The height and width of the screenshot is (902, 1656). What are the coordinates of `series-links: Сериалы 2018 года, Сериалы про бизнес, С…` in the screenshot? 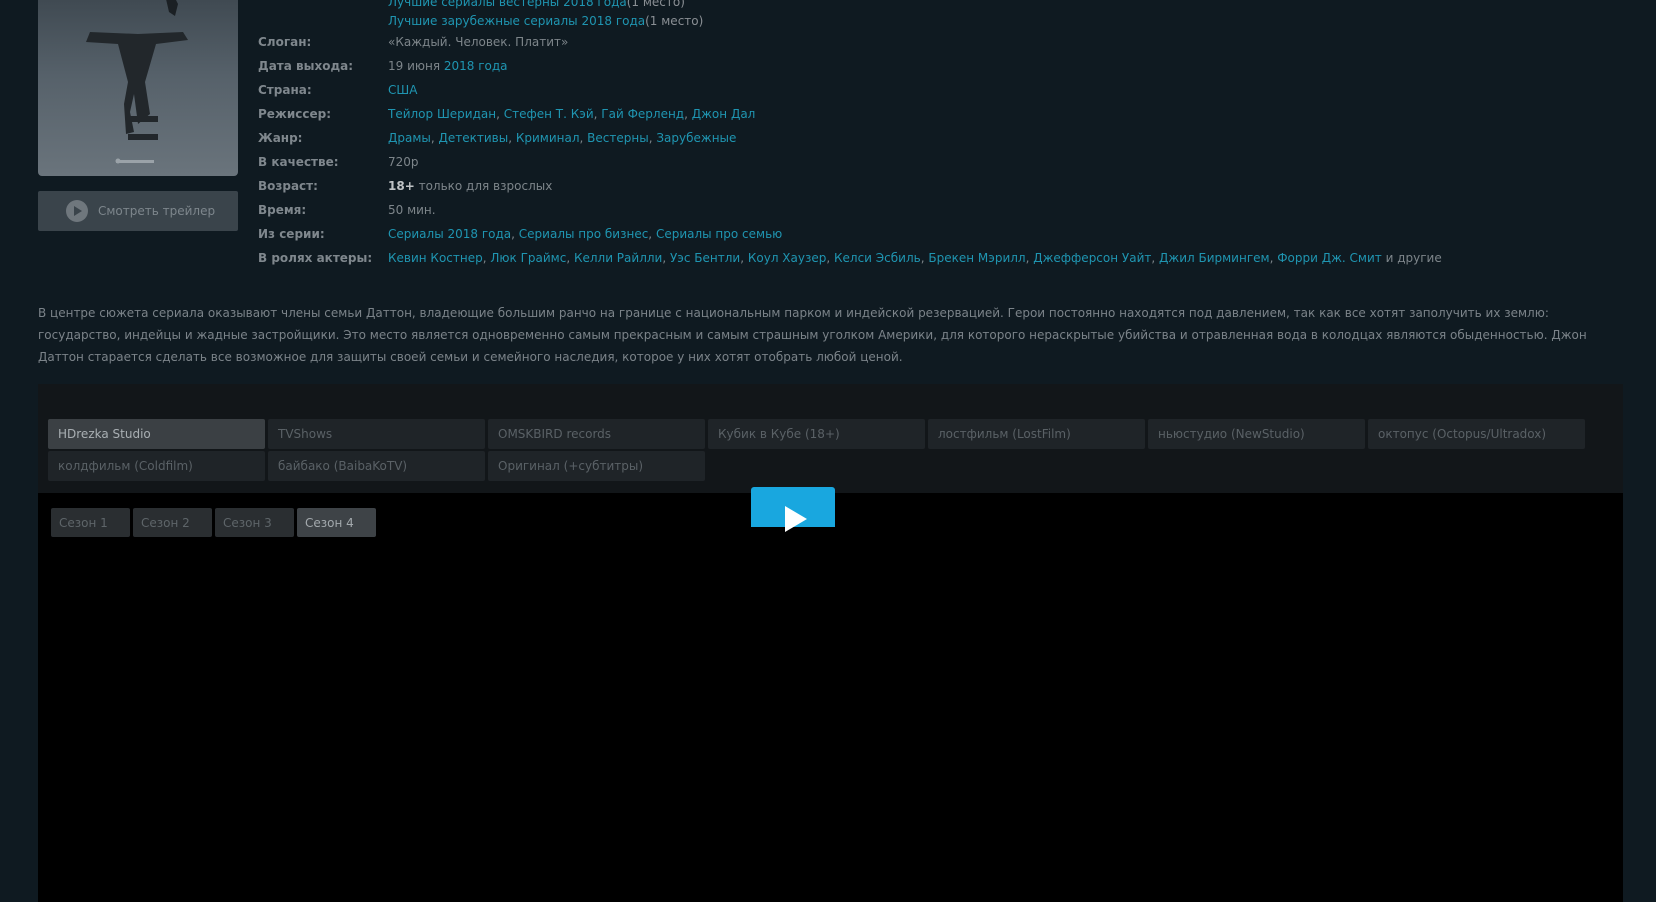 It's located at (585, 234).